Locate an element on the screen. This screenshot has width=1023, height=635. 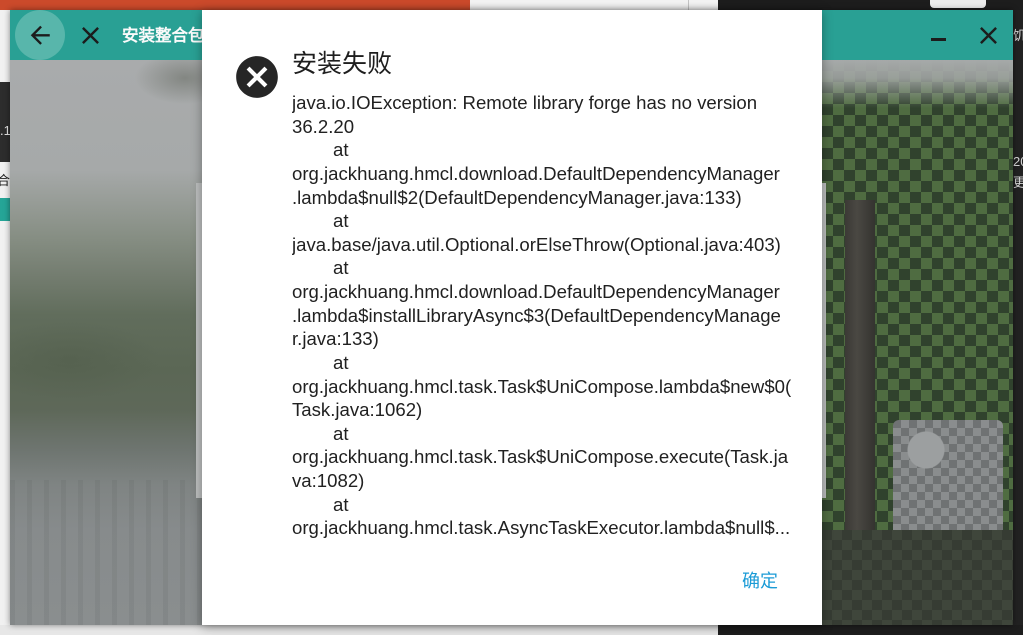
window-close-button is located at coordinates (989, 36).